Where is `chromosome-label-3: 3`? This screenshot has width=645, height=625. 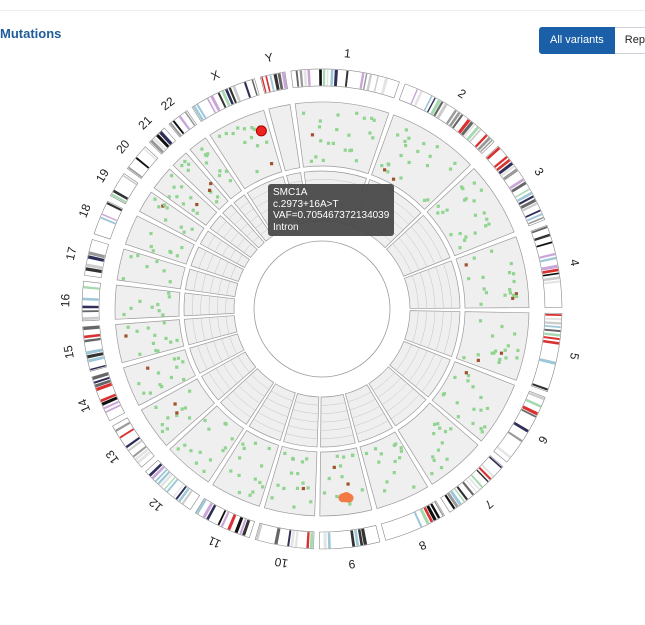 chromosome-label-3: 3 is located at coordinates (539, 171).